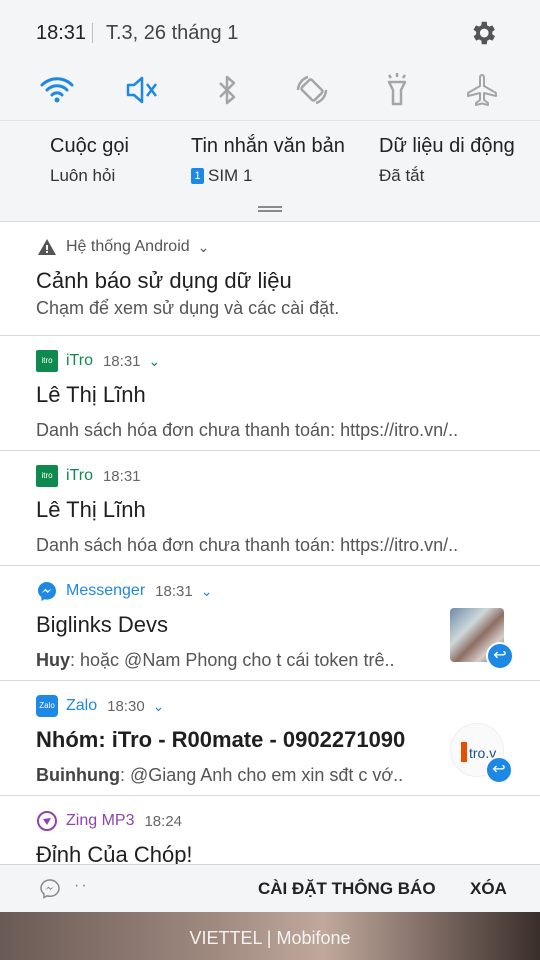 This screenshot has height=960, width=540. Describe the element at coordinates (57, 90) in the screenshot. I see `wifi-icon` at that location.